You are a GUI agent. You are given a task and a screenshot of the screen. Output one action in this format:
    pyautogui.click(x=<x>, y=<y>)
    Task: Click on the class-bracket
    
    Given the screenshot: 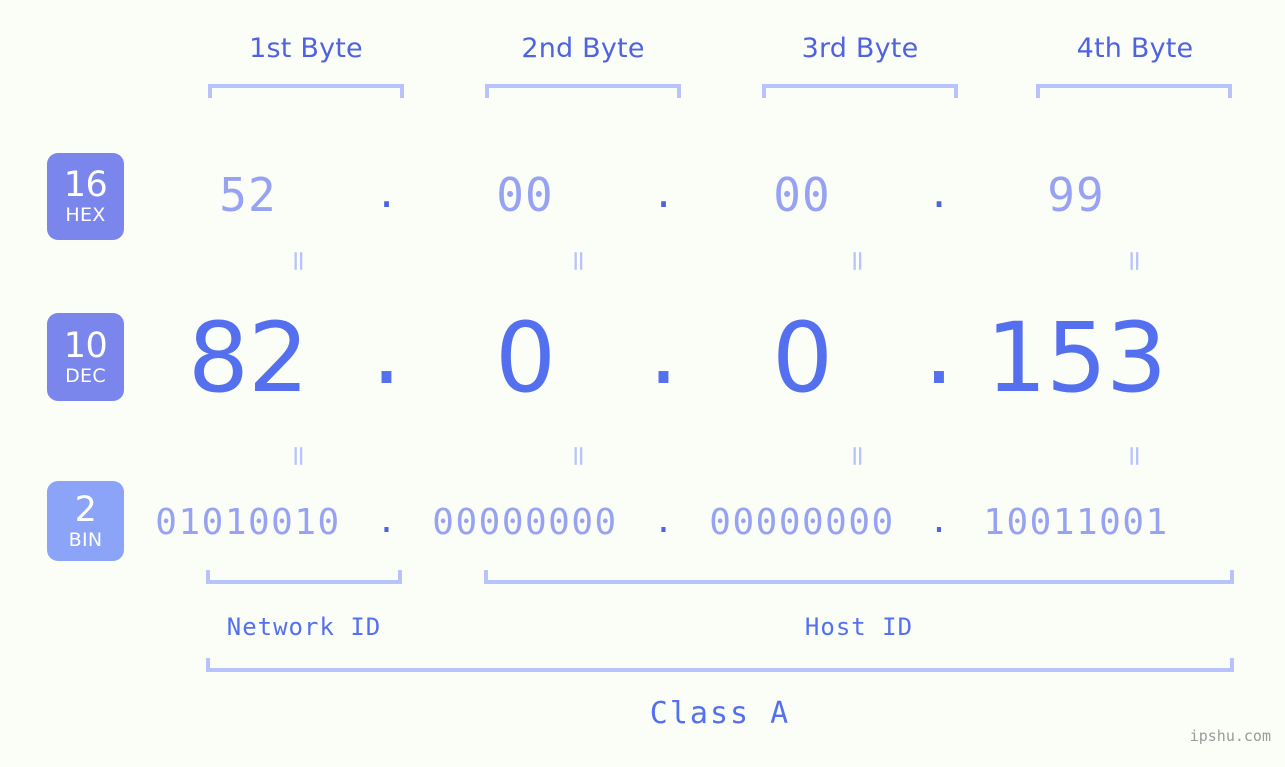 What is the action you would take?
    pyautogui.click(x=720, y=665)
    